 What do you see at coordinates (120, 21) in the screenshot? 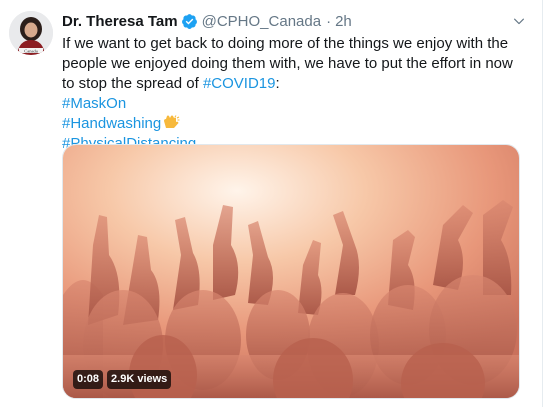
I see `author-name: Dr. Theresa Tam` at bounding box center [120, 21].